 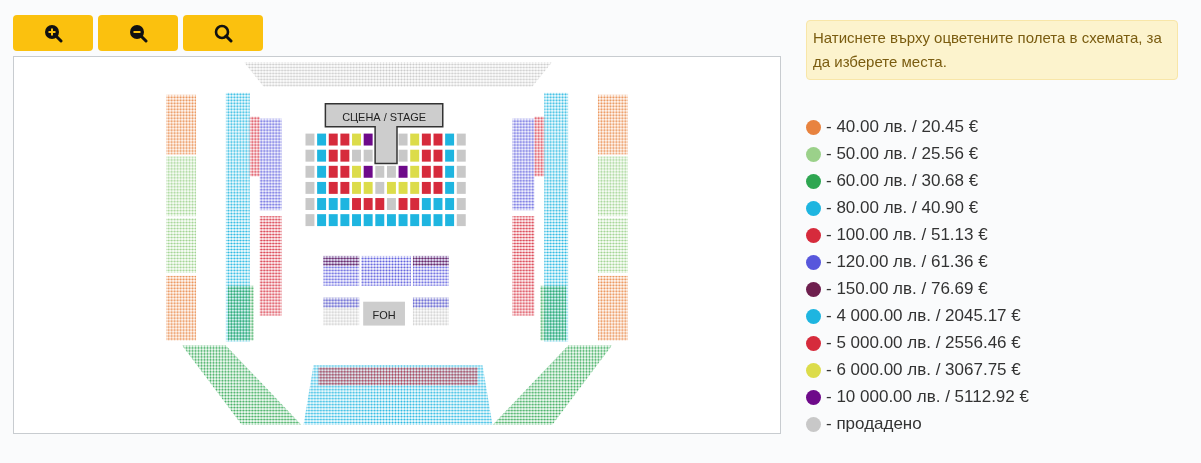 I want to click on price-label: - 10 000.00 лв. / 5112.92 €, so click(x=927, y=397).